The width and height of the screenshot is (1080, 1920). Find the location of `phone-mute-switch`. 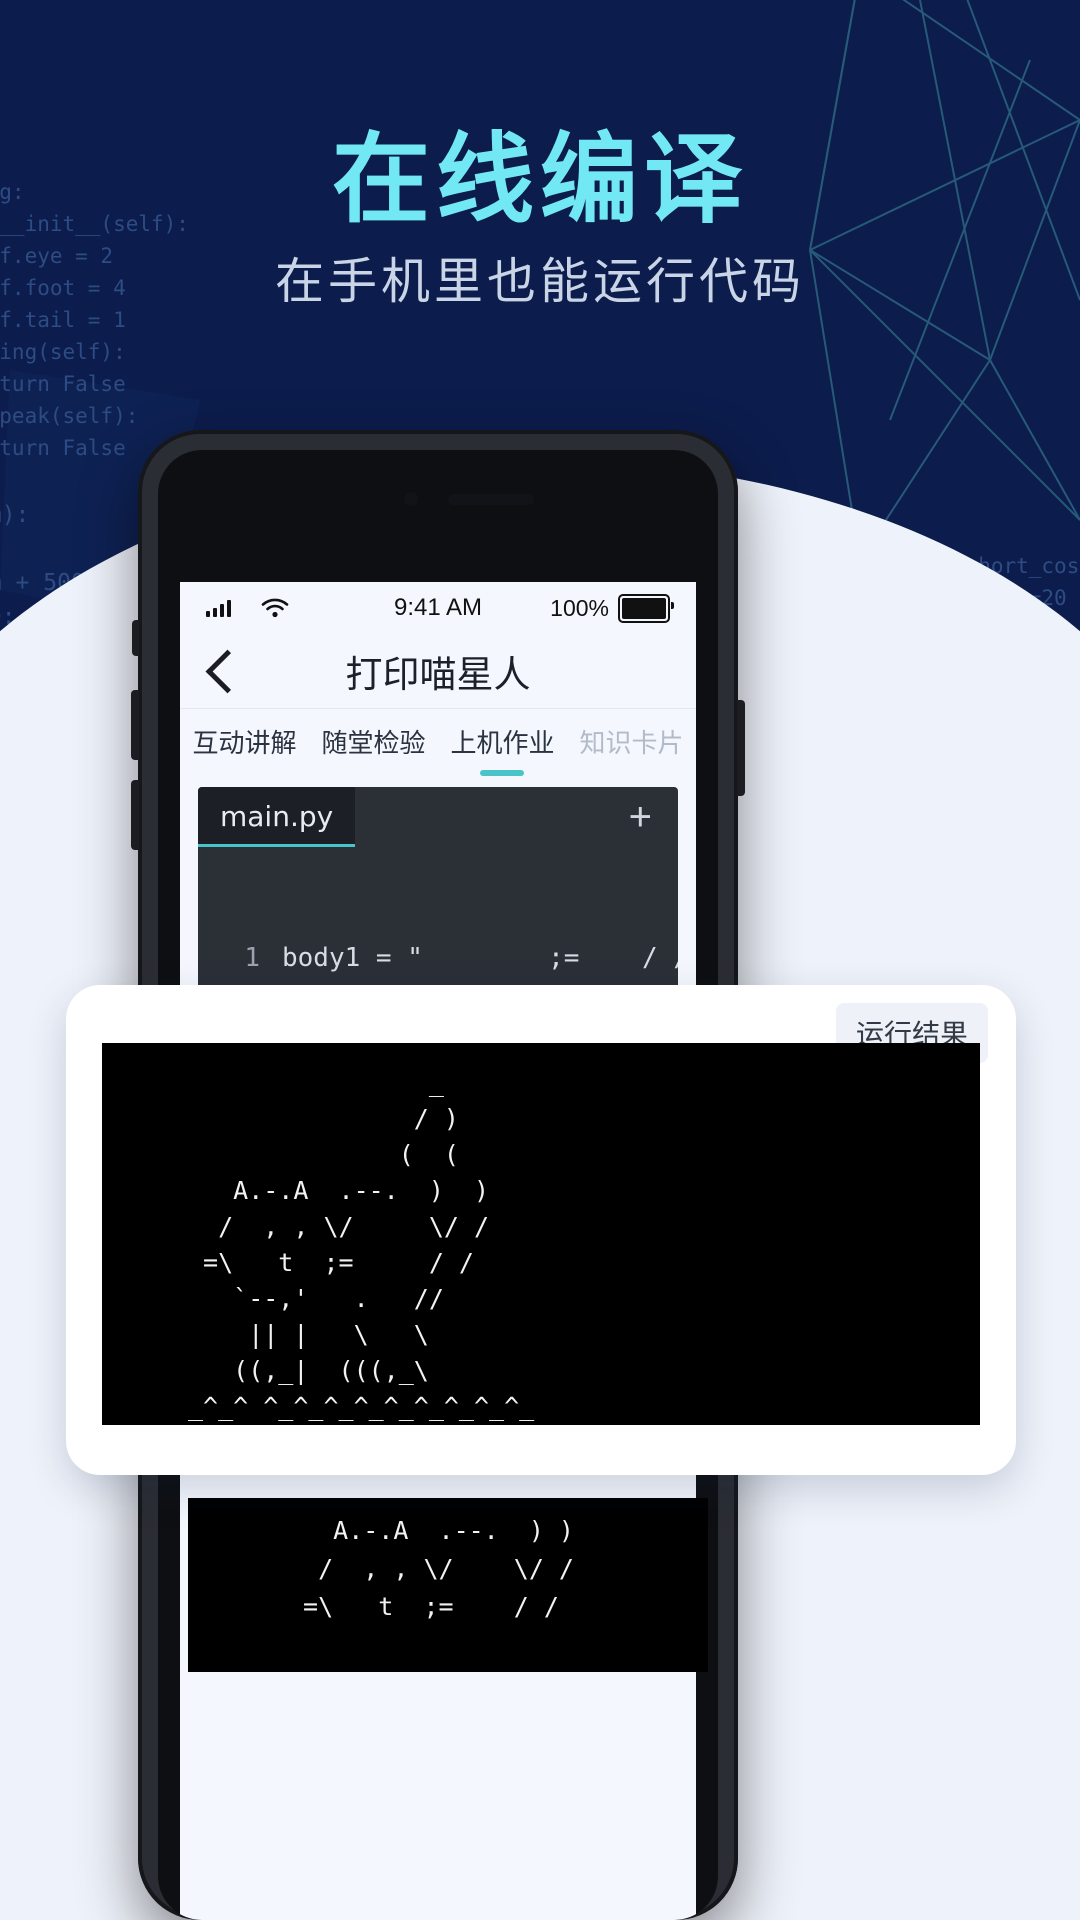

phone-mute-switch is located at coordinates (135, 638).